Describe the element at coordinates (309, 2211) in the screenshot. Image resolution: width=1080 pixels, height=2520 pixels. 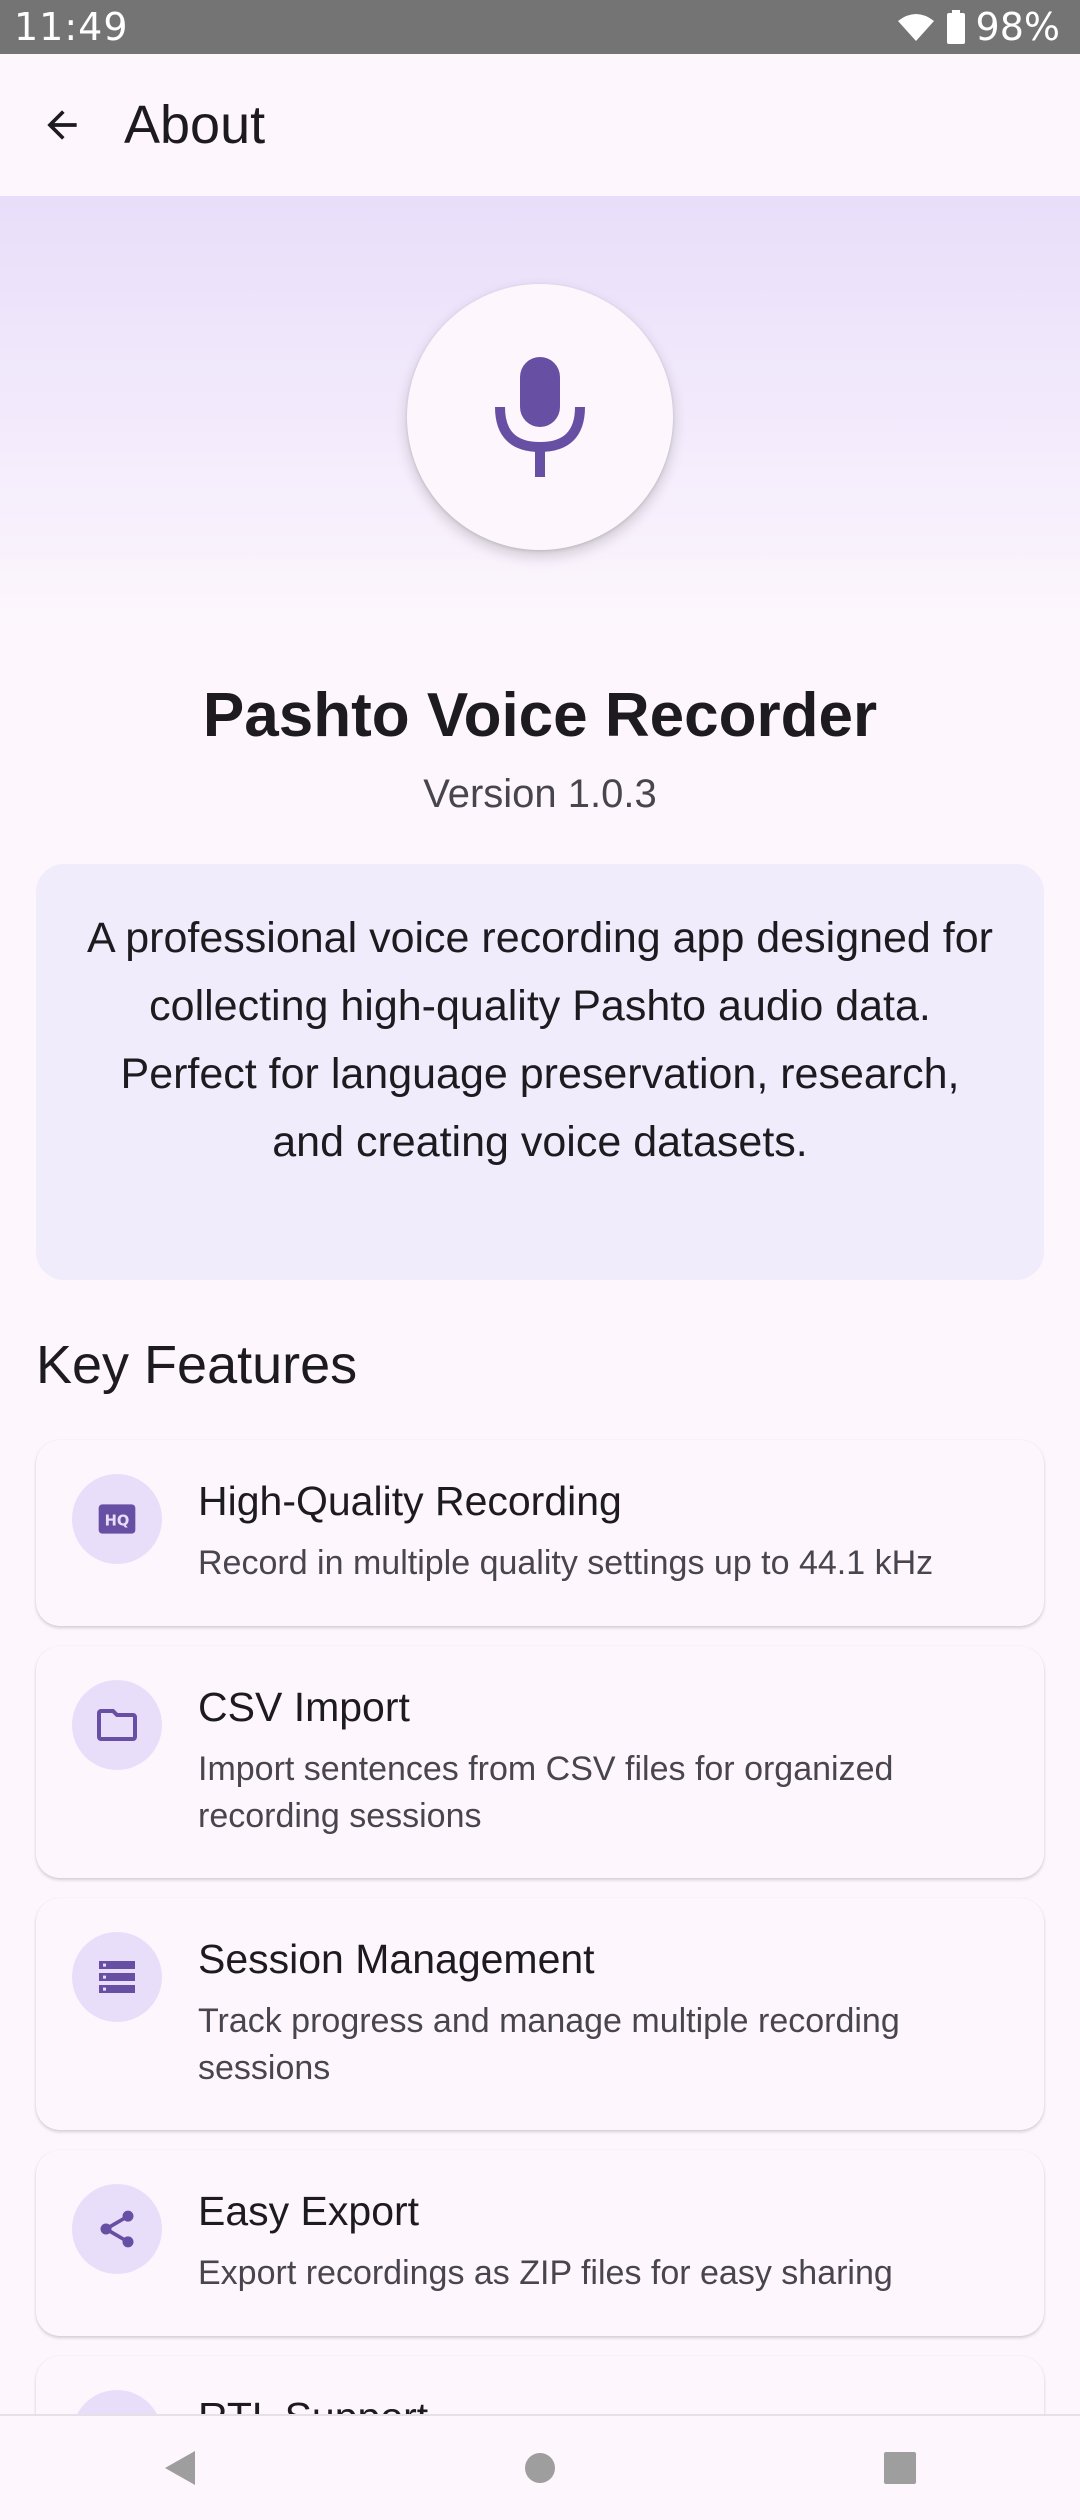
I see `feature-title: Easy Export` at that location.